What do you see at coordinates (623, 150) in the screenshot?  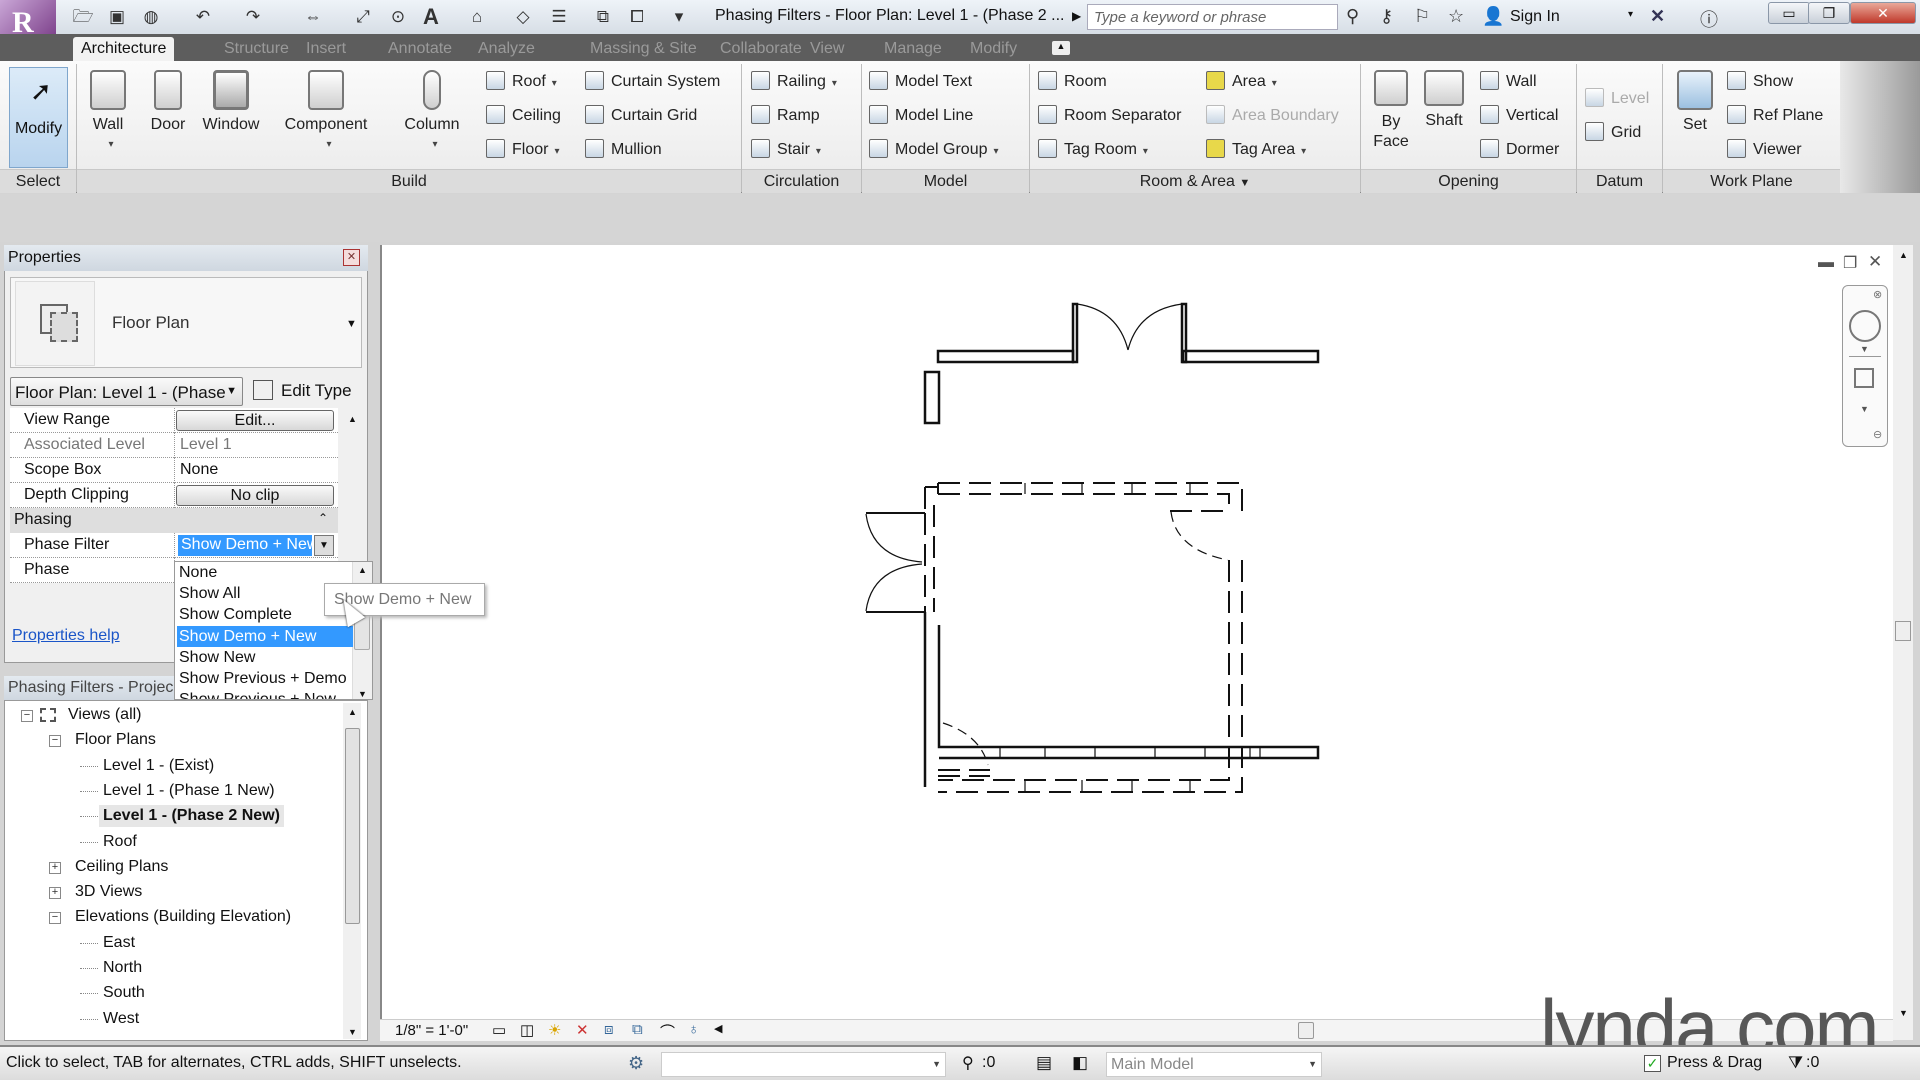 I see `mullion-button: Mullion` at bounding box center [623, 150].